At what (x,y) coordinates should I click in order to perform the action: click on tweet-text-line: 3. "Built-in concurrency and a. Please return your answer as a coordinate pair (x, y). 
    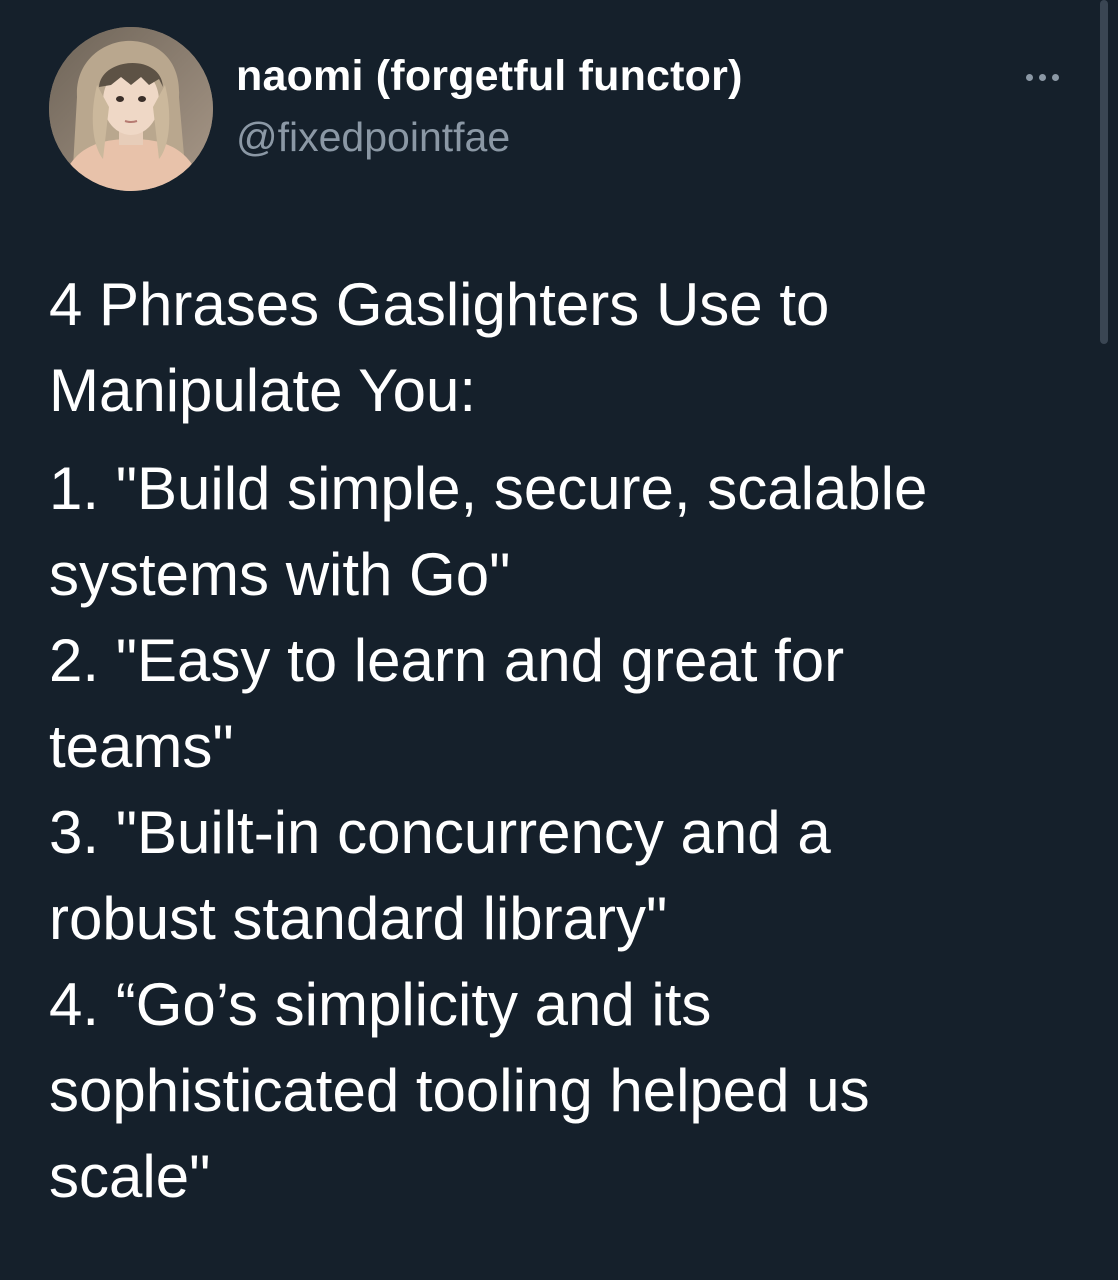
    Looking at the image, I should click on (440, 832).